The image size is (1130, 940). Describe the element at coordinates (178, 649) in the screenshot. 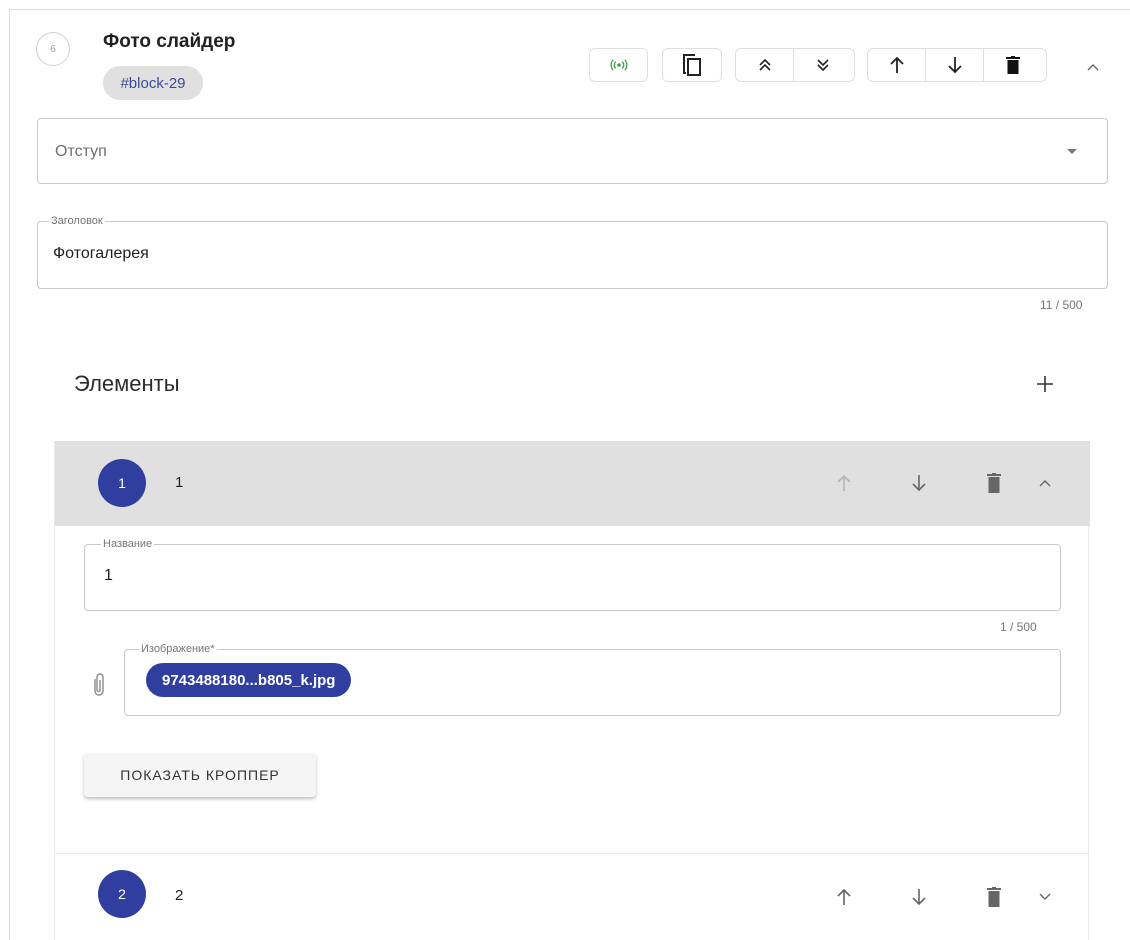

I see `element-1-image-label: Изображение*` at that location.